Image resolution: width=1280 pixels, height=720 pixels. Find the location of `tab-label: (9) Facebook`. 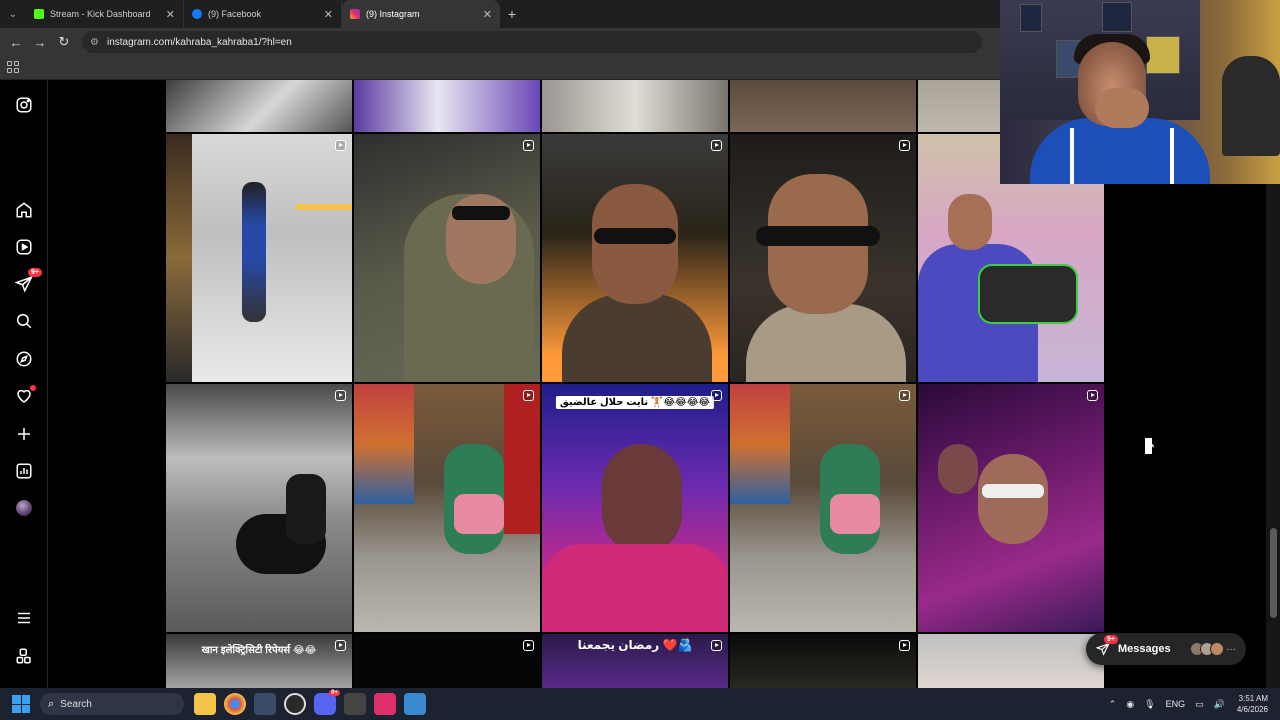

tab-label: (9) Facebook is located at coordinates (235, 14).